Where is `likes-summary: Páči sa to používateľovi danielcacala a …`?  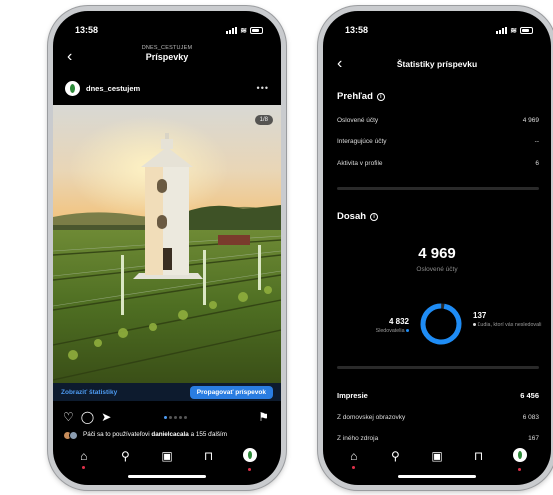 likes-summary: Páči sa to používateľovi danielcacala a … is located at coordinates (167, 435).